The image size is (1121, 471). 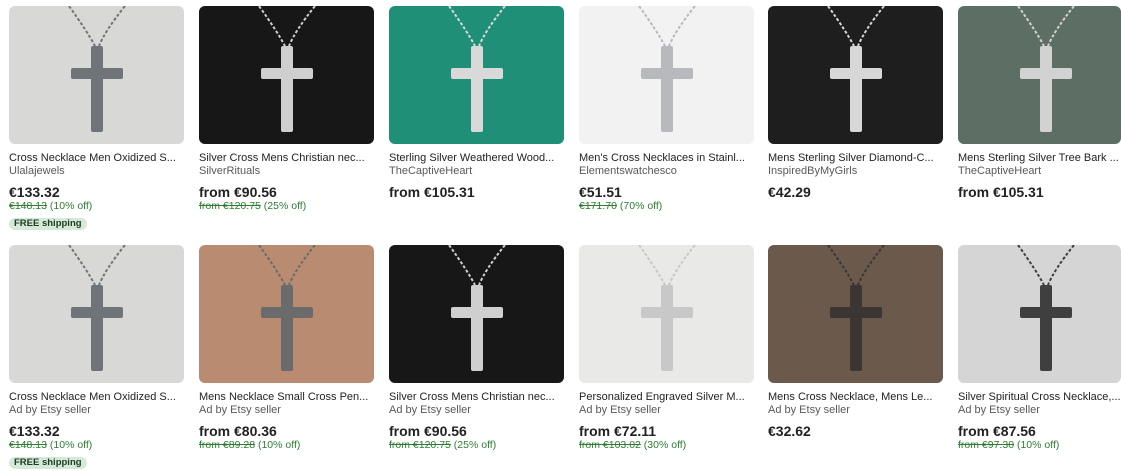 I want to click on discount-percent: (70% off), so click(x=641, y=206).